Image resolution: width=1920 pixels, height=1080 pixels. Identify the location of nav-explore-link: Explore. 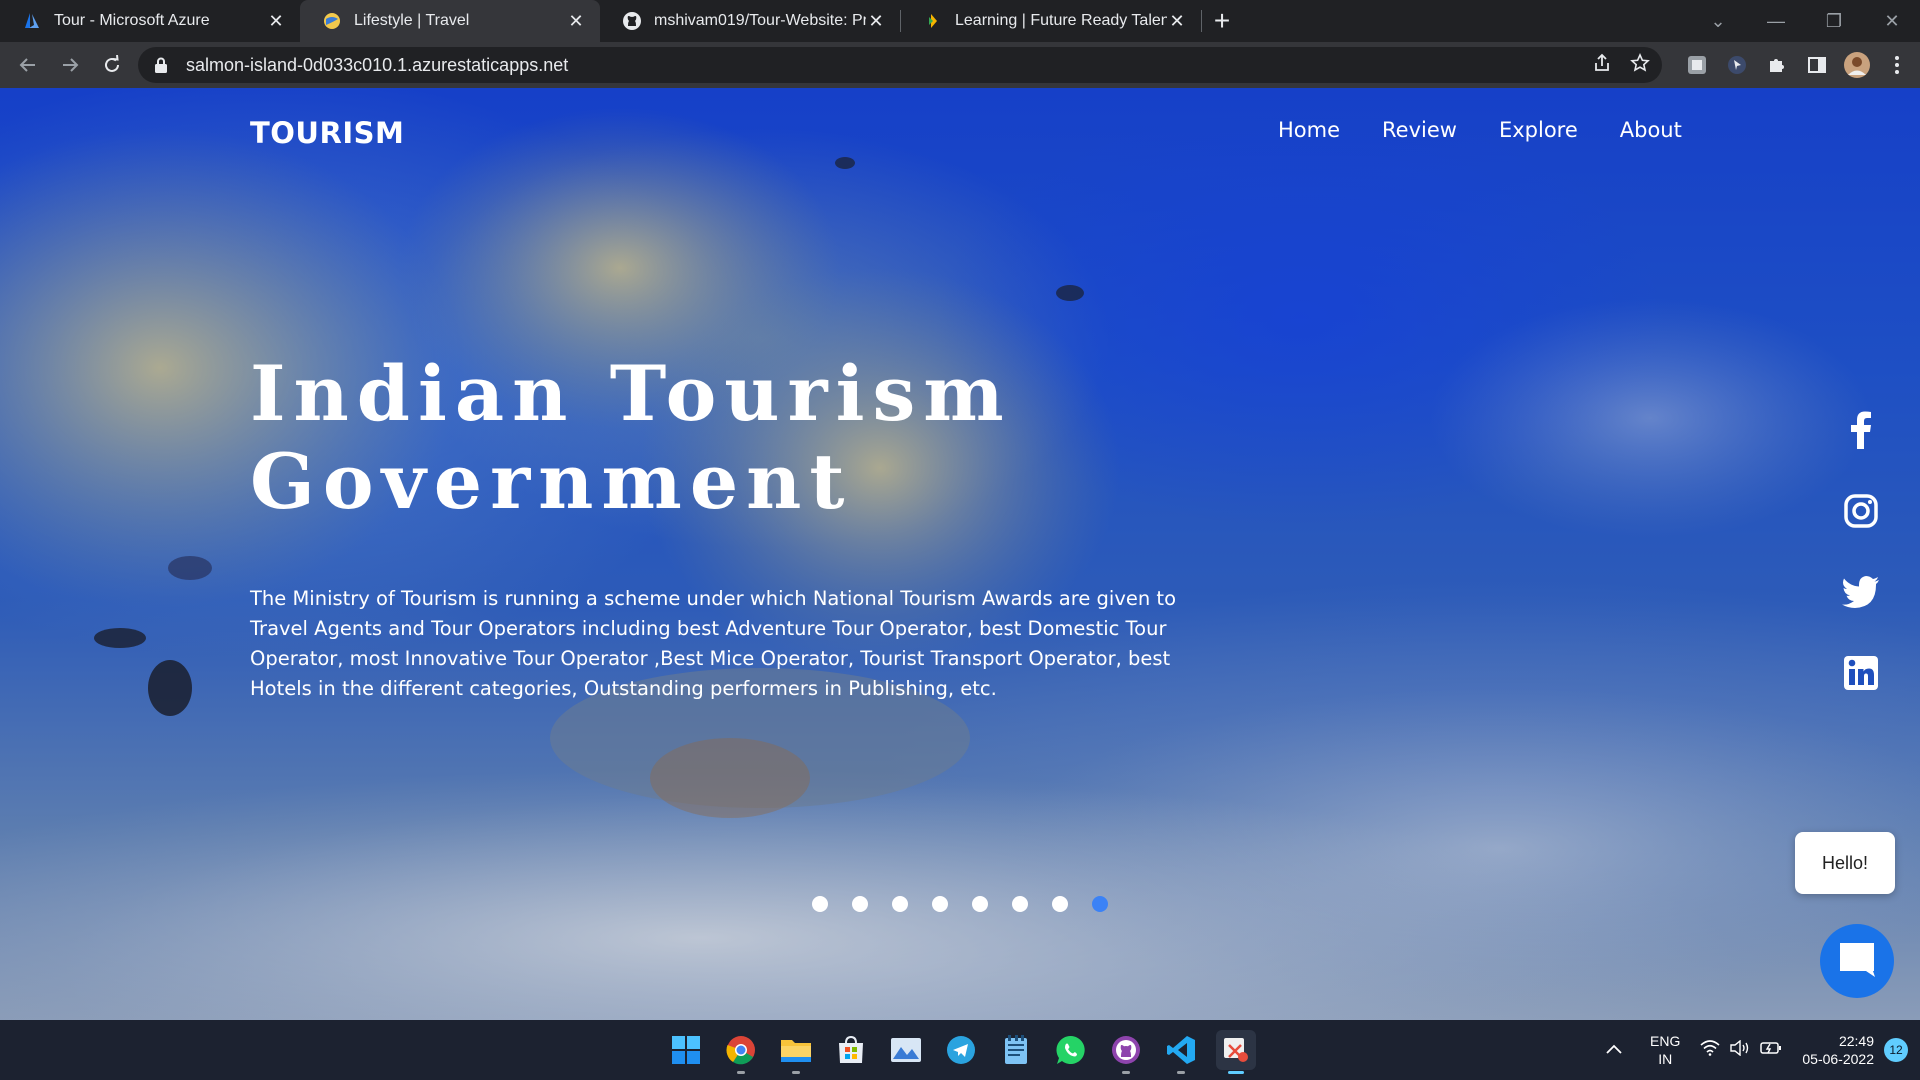
(1538, 130).